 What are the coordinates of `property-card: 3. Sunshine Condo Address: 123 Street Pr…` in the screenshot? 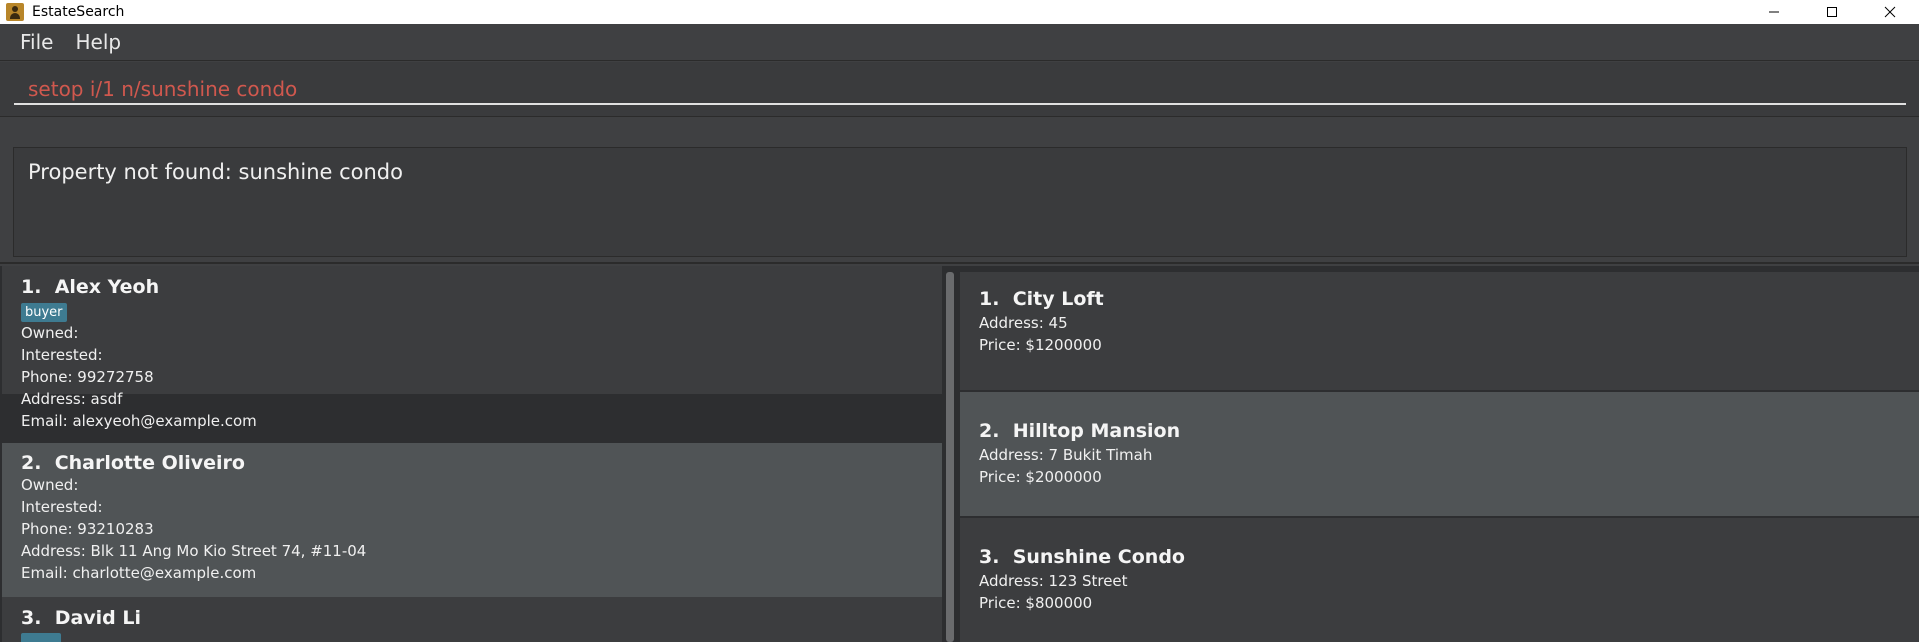 It's located at (1439, 580).